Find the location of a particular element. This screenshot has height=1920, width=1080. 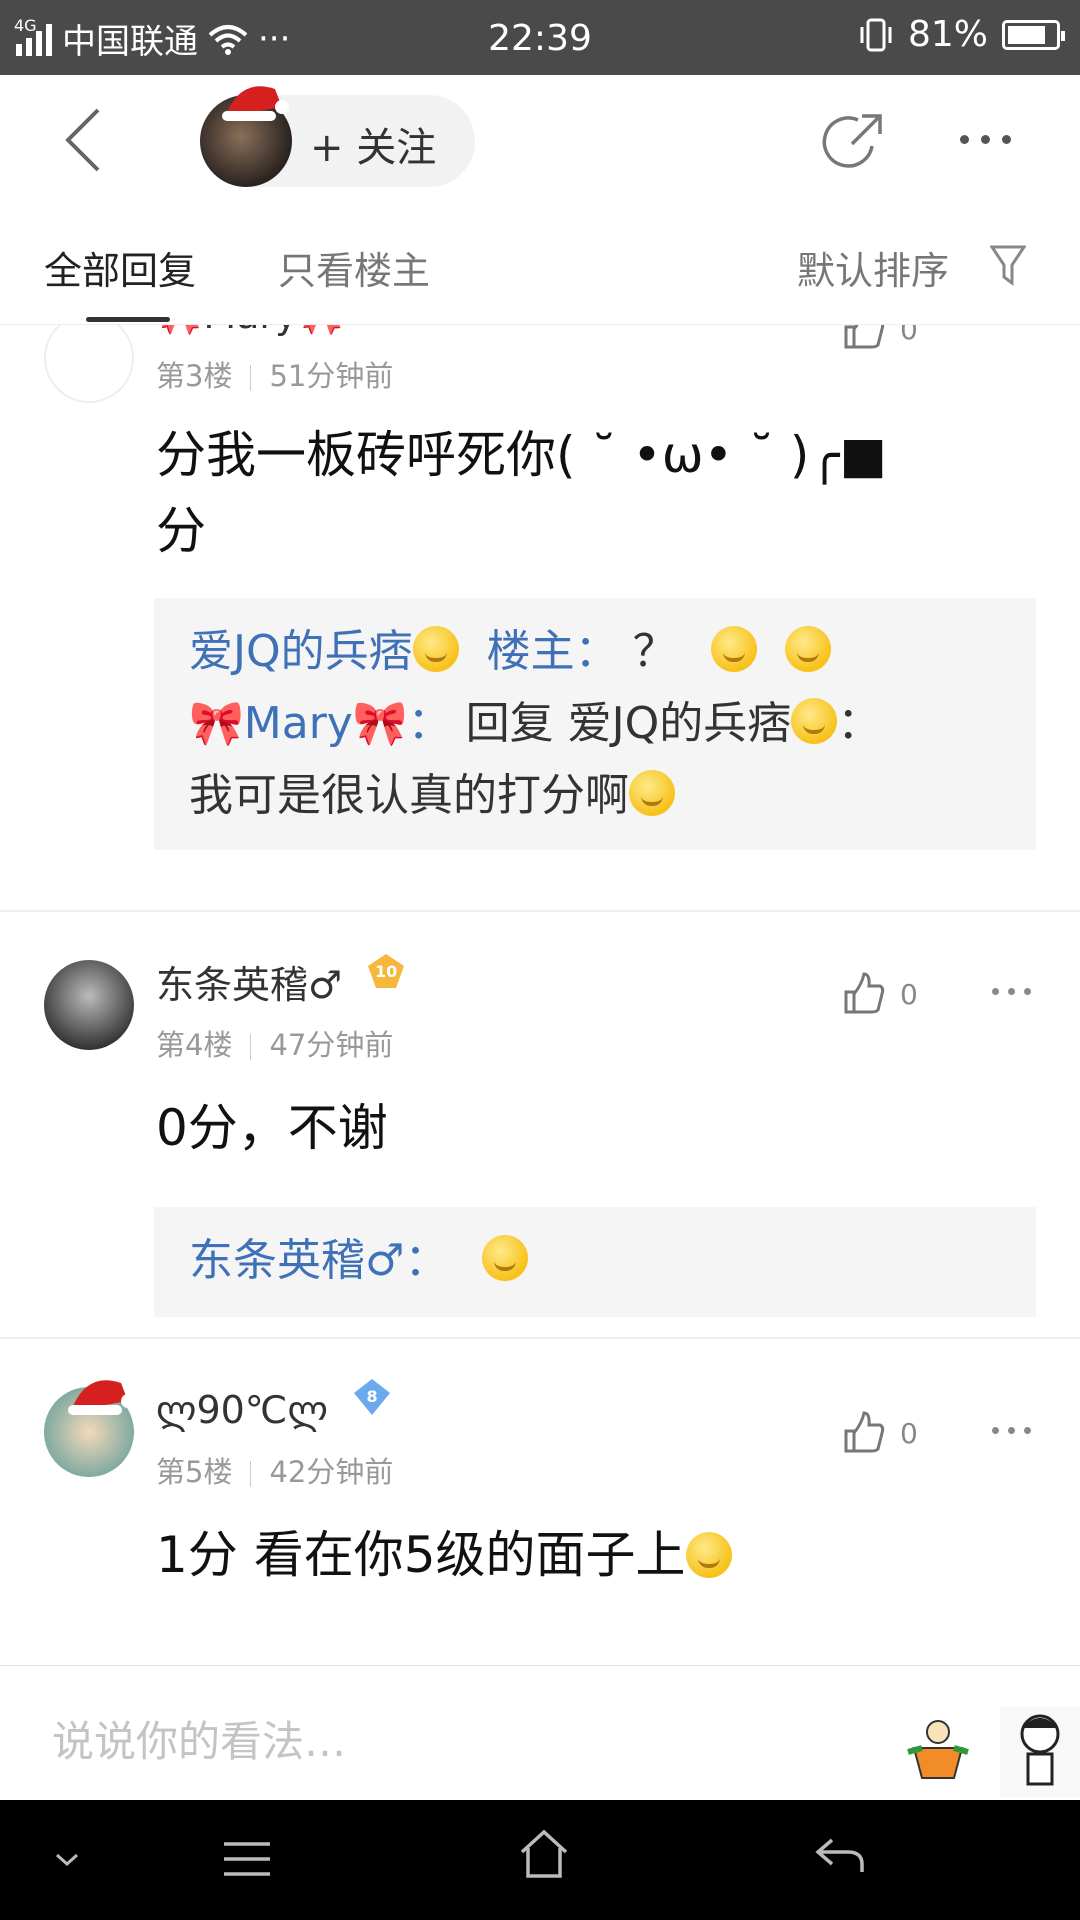

reply-content: 1分 看在你5级的面子上 is located at coordinates (596, 1555).